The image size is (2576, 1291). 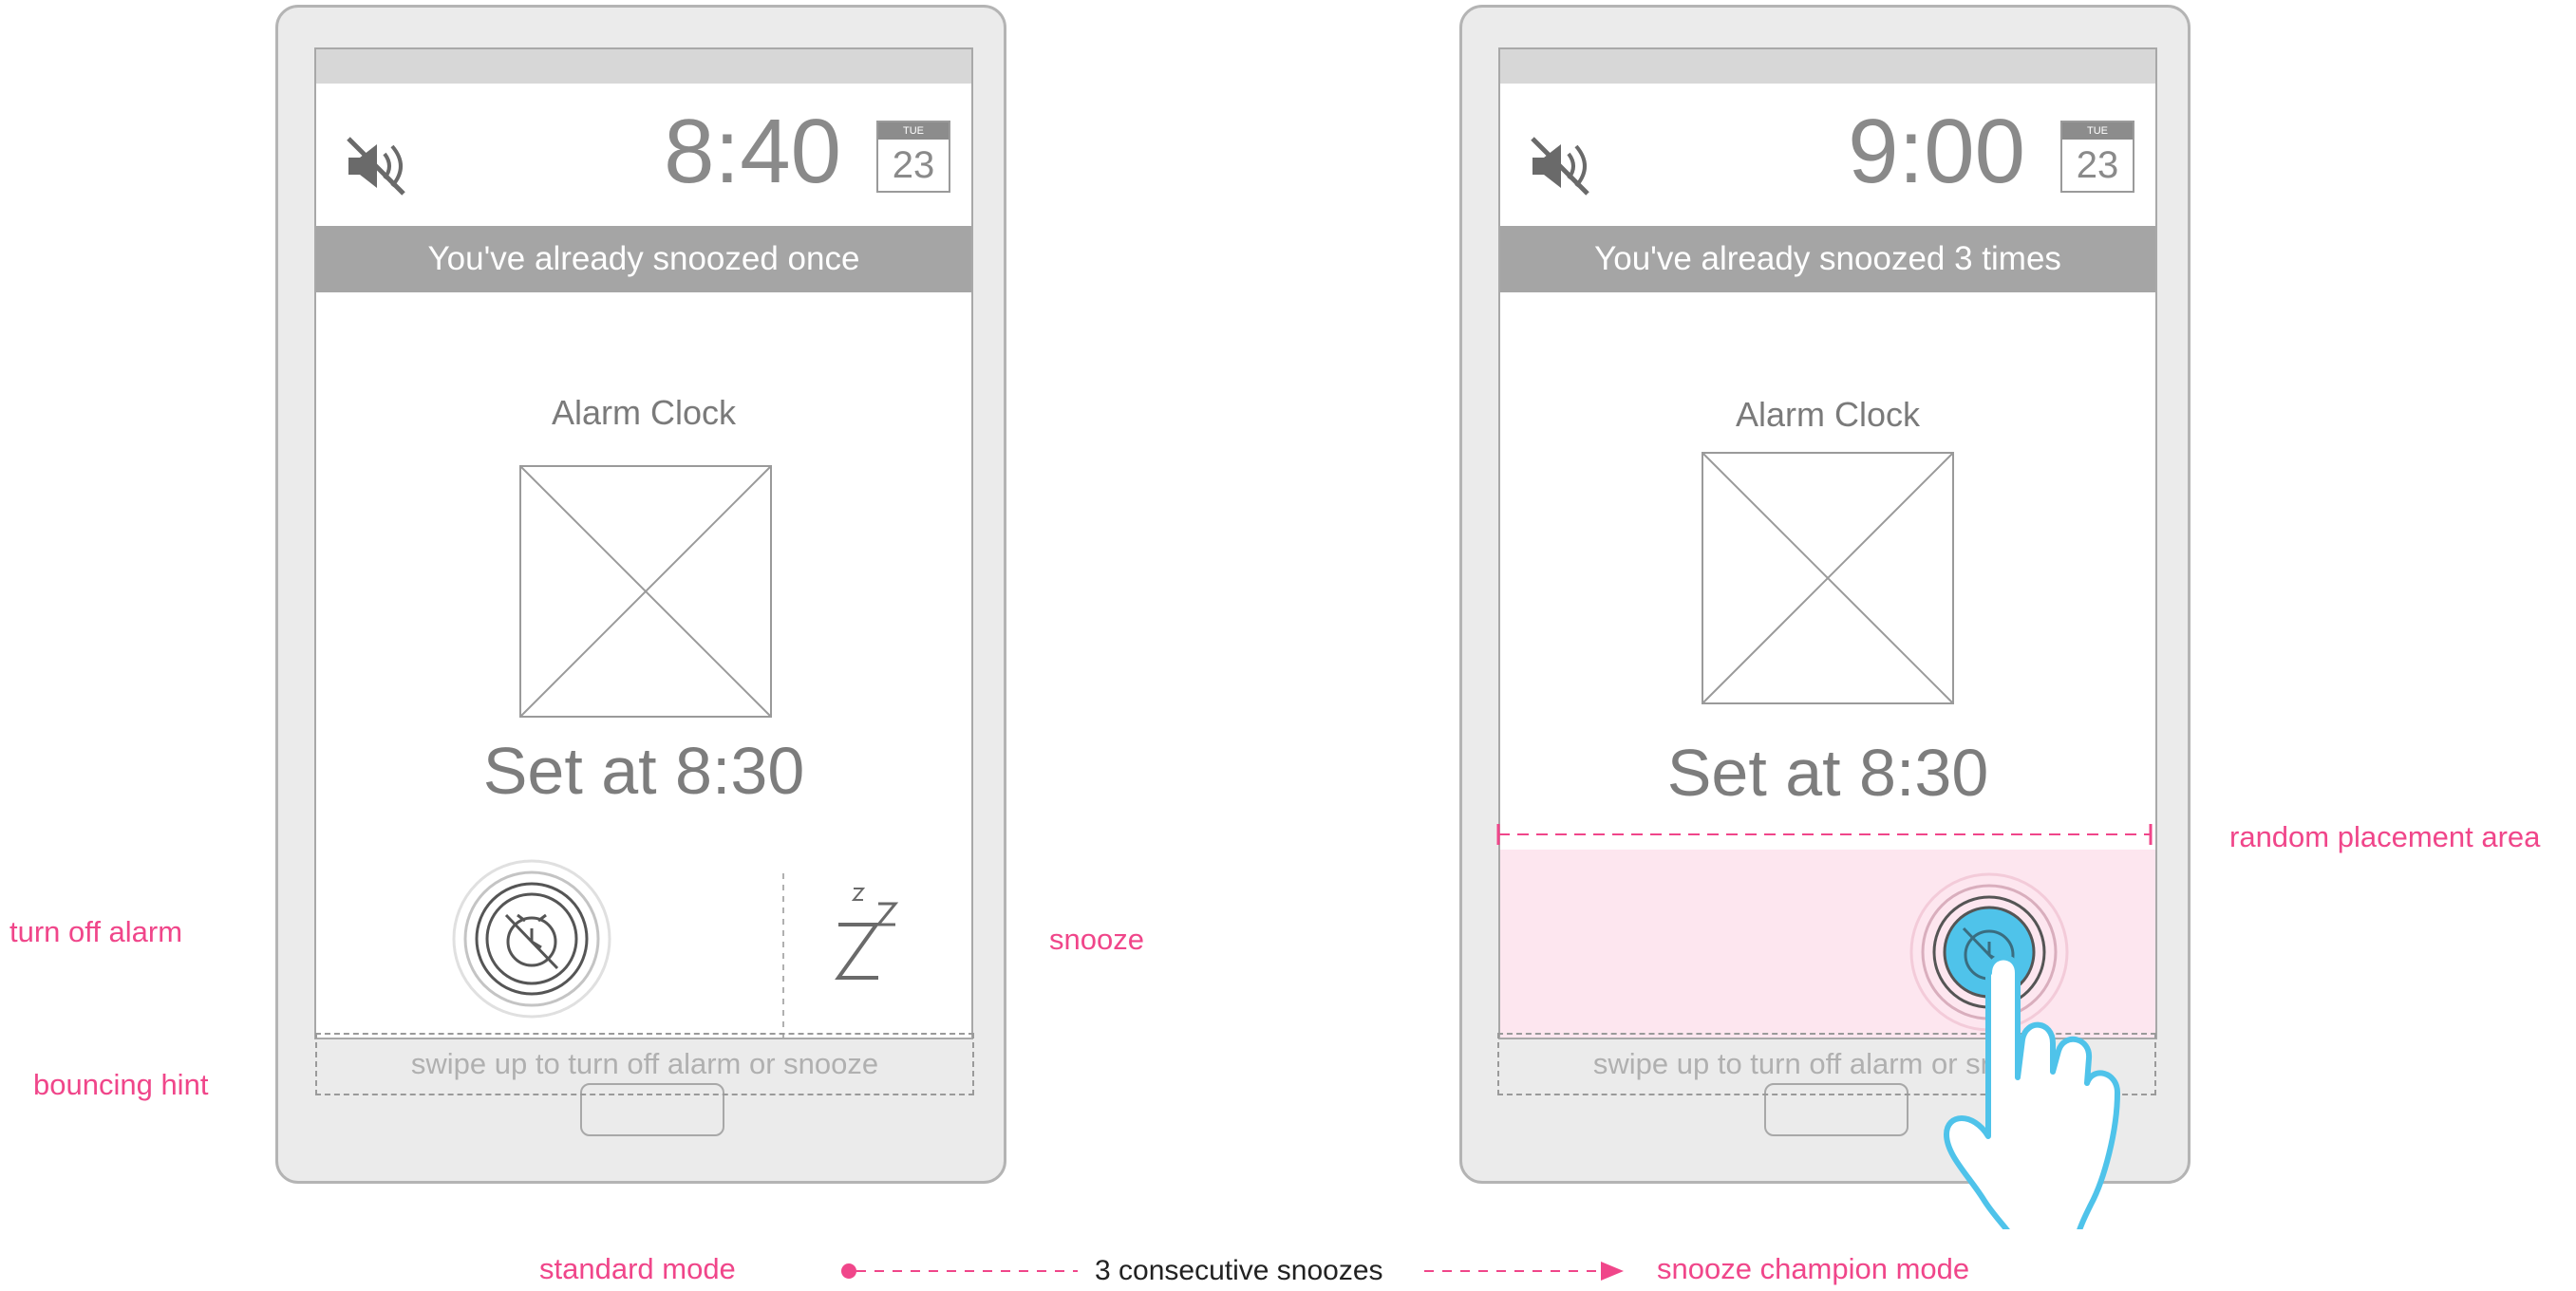 What do you see at coordinates (637, 1268) in the screenshot?
I see `label-standard-mode: standard mode` at bounding box center [637, 1268].